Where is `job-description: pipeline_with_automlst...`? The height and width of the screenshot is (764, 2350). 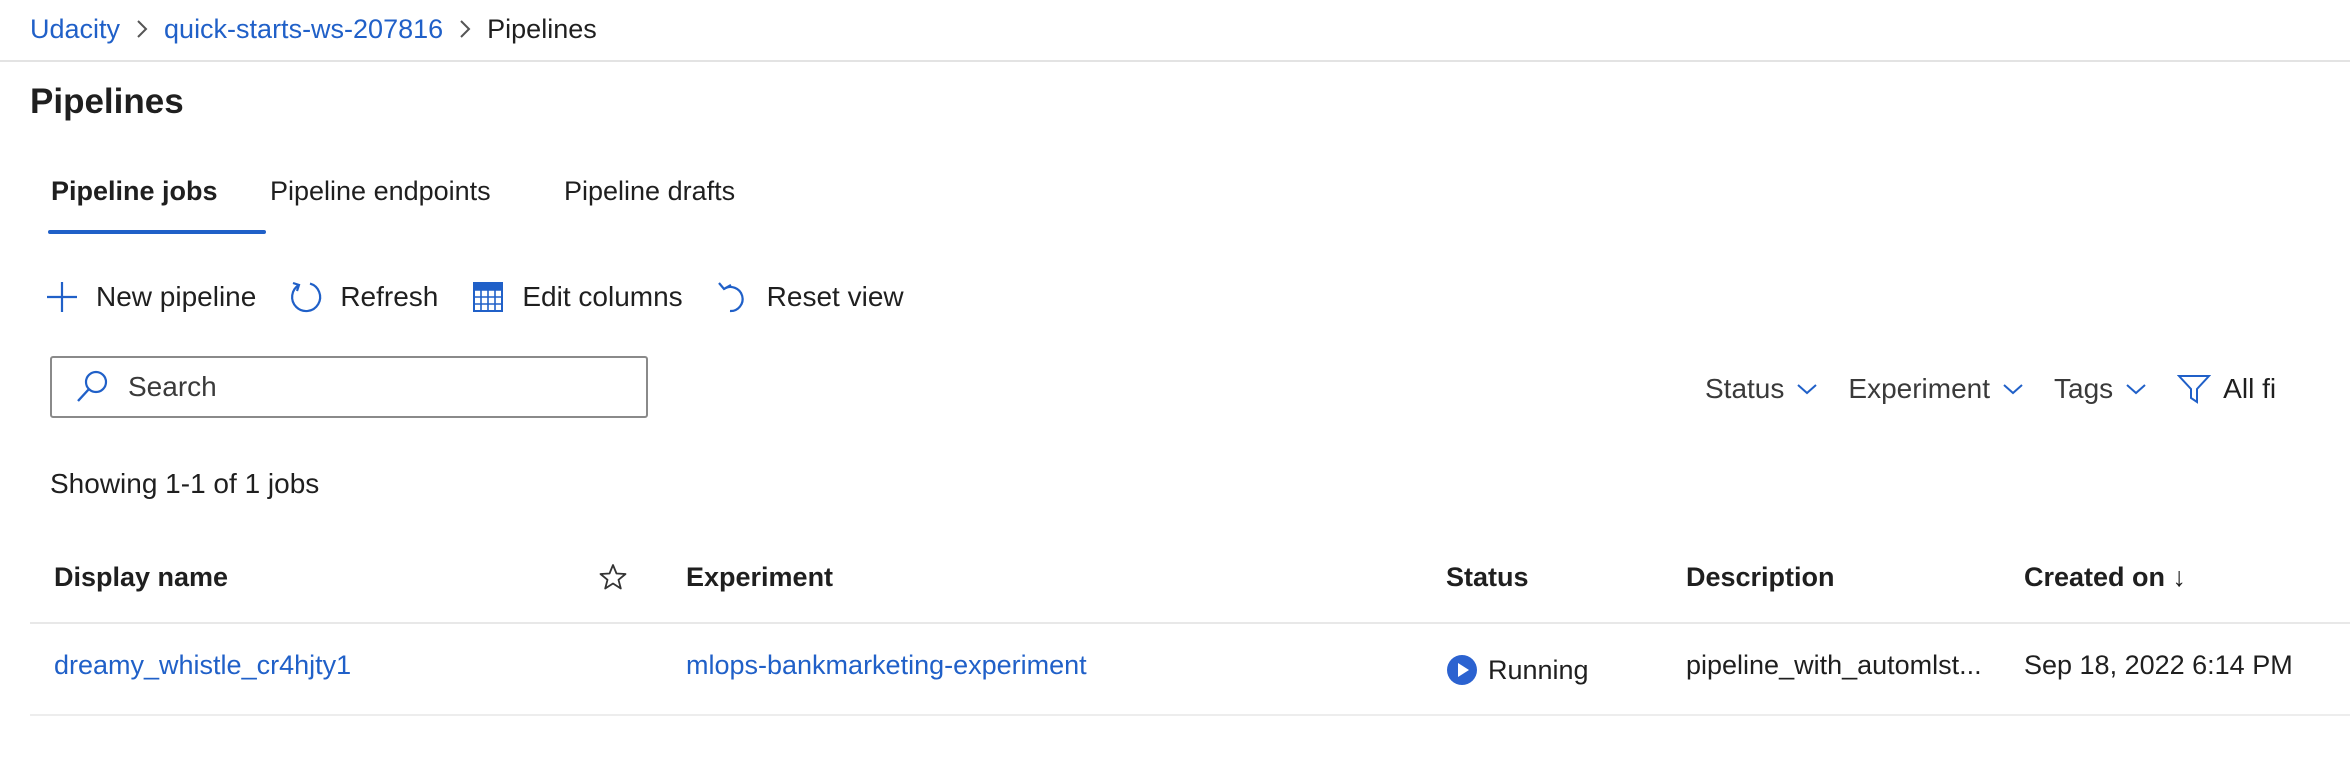 job-description: pipeline_with_automlst... is located at coordinates (1834, 665).